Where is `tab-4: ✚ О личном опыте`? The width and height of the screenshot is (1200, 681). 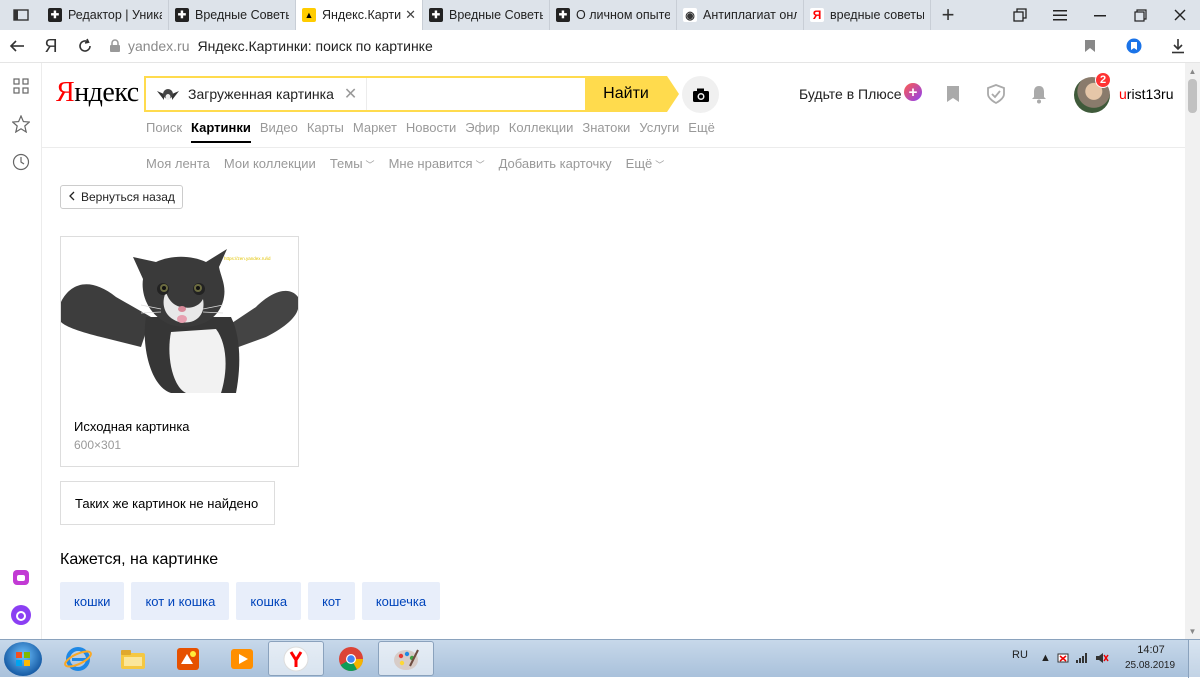
tab-4: ✚ О личном опыте is located at coordinates (613, 15).